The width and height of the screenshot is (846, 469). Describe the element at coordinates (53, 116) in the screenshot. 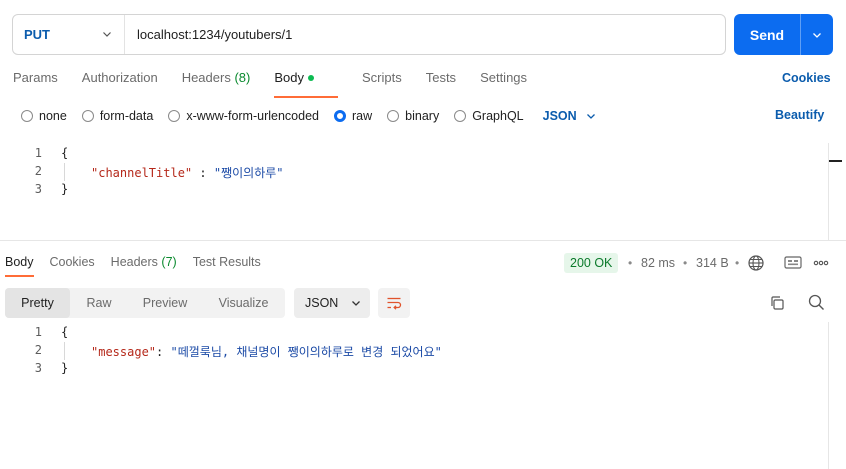

I see `radio-none-label: none` at that location.